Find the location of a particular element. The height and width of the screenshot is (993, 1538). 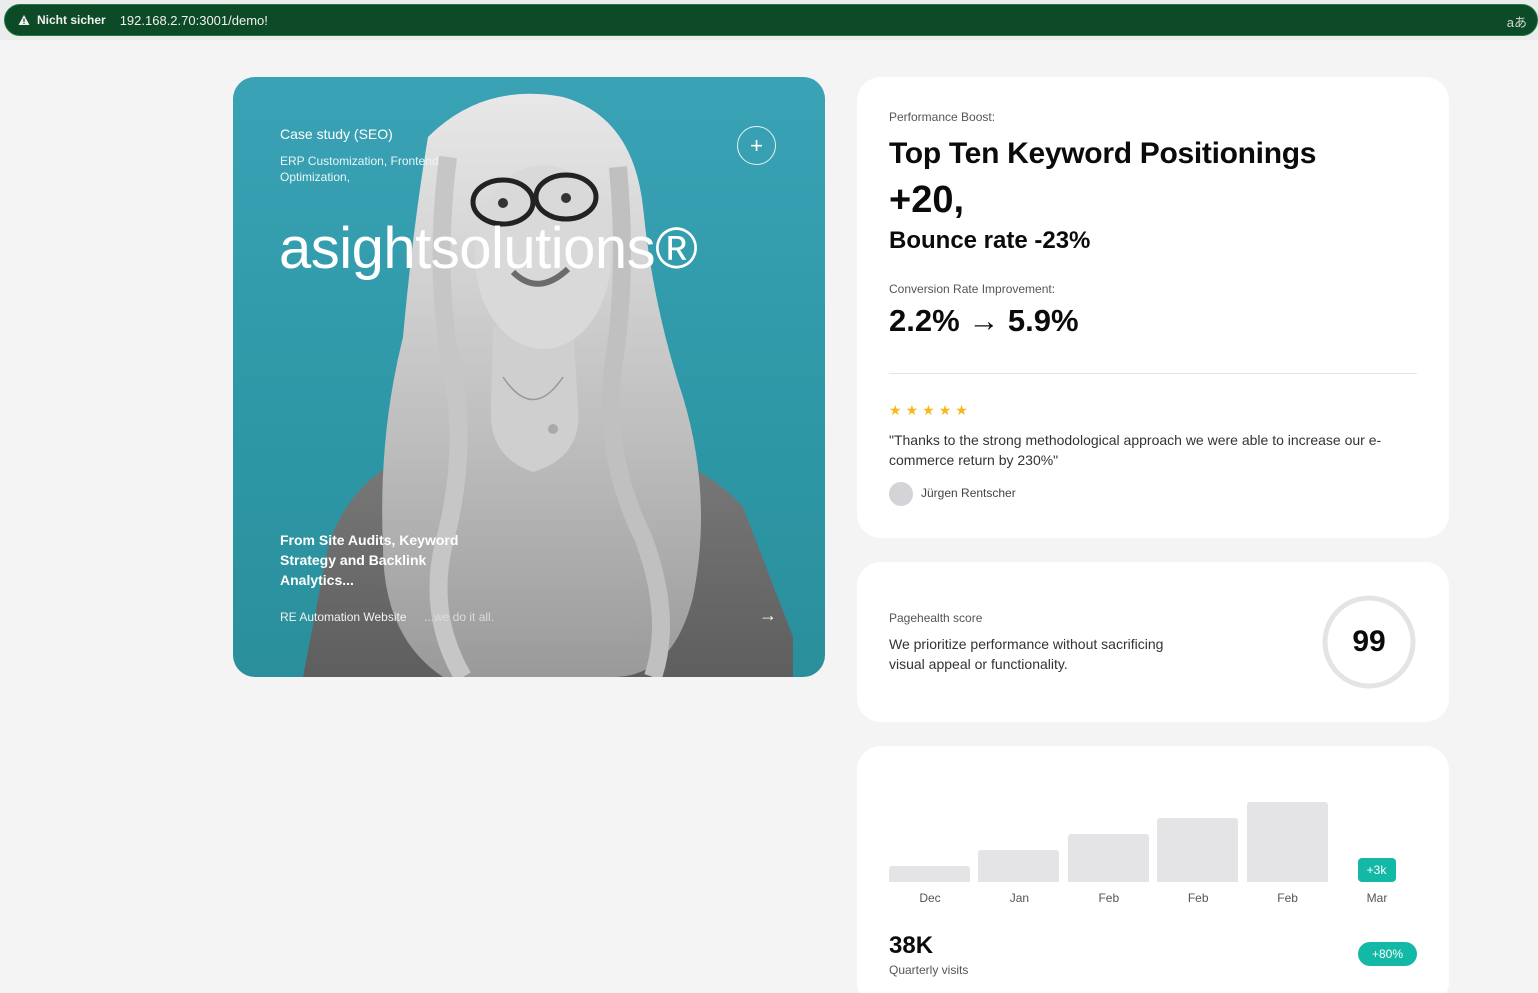

conversion-value: 2.2% → 5.9% is located at coordinates (984, 320).